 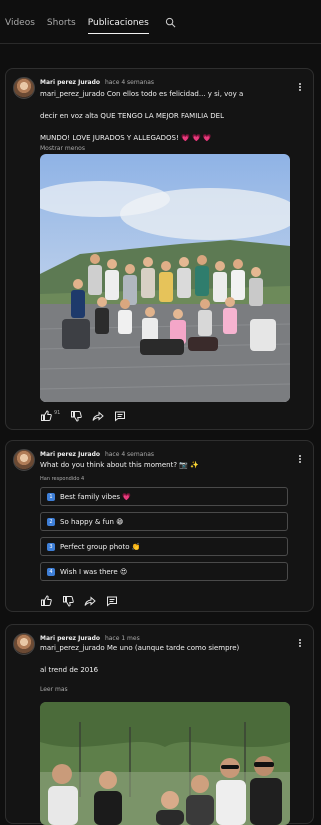 I want to click on option-number-icon: 4, so click(x=51, y=571).